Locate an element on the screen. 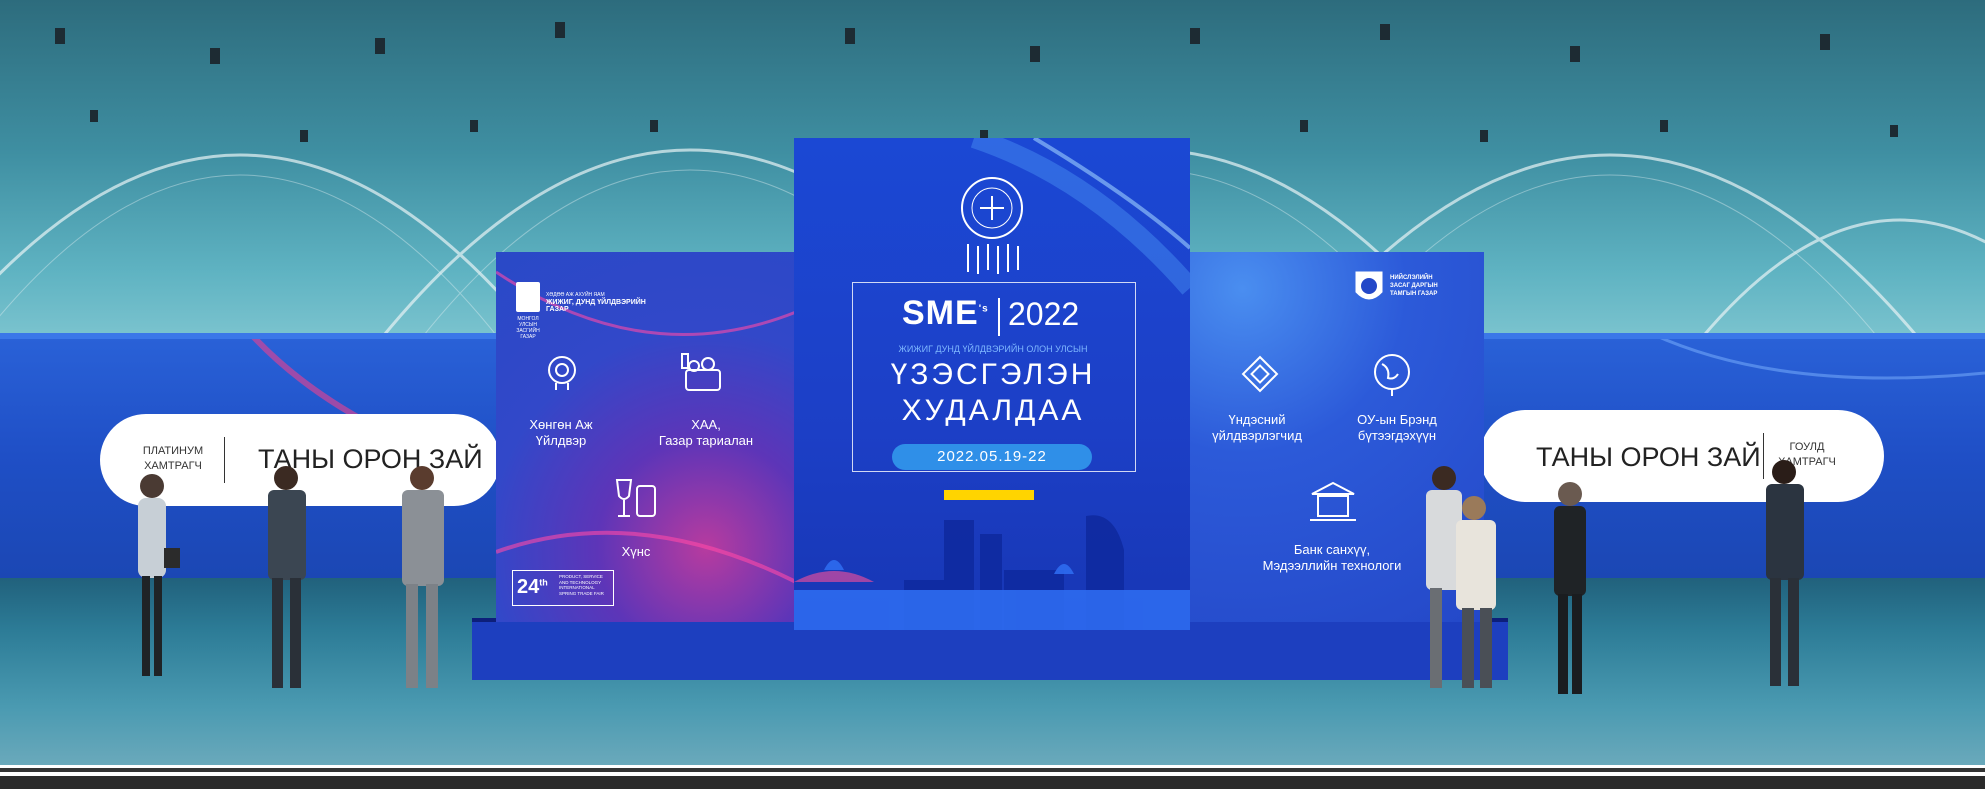 The width and height of the screenshot is (1985, 789). badge-number: 24th is located at coordinates (532, 587).